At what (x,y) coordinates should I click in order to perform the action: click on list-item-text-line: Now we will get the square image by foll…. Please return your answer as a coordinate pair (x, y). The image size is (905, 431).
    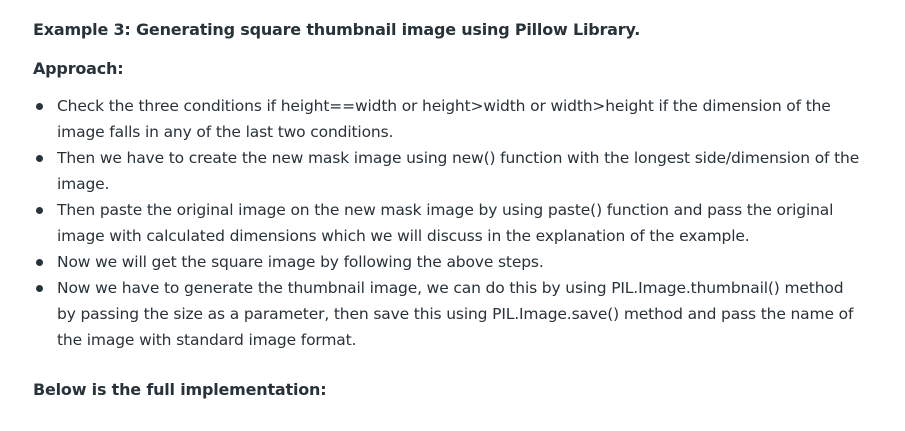
    Looking at the image, I should click on (300, 262).